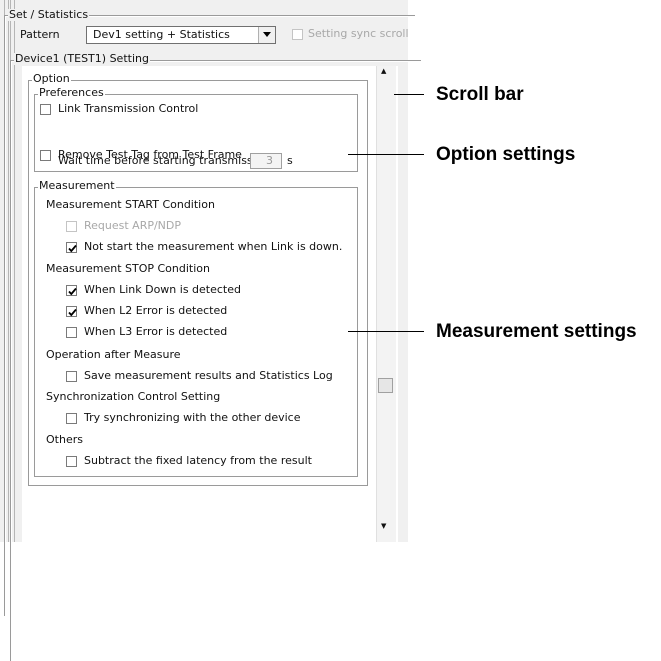 This screenshot has height=661, width=661. Describe the element at coordinates (150, 154) in the screenshot. I see `remove-test-tag-label: Remove Test Tag from Test Frame` at that location.